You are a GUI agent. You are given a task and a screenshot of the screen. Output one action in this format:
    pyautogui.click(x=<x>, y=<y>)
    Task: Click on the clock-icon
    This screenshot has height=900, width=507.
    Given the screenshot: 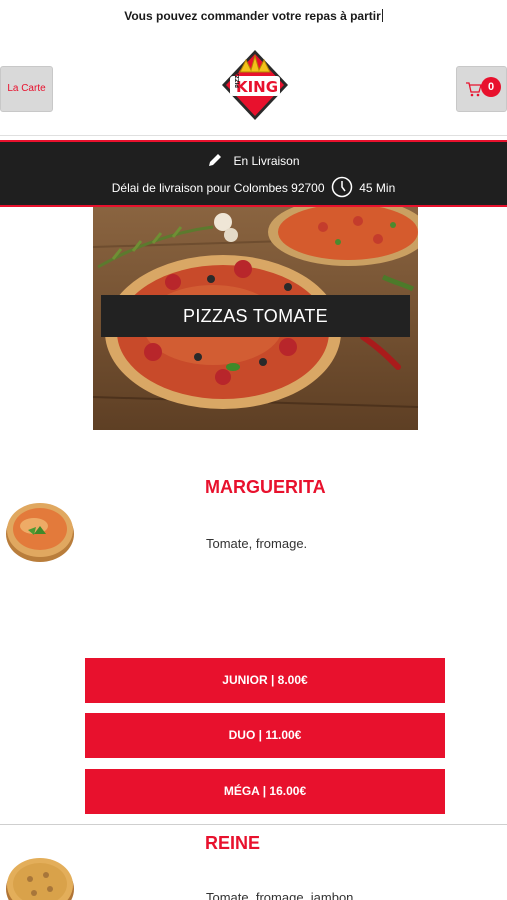 What is the action you would take?
    pyautogui.click(x=342, y=187)
    